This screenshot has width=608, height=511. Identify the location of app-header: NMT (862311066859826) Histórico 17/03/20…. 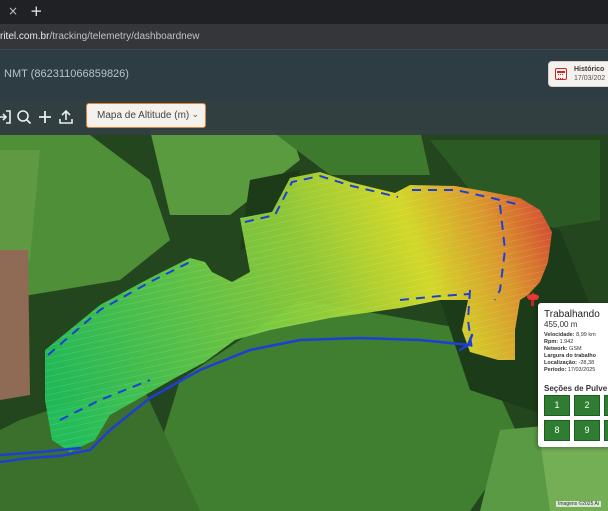
(304, 74).